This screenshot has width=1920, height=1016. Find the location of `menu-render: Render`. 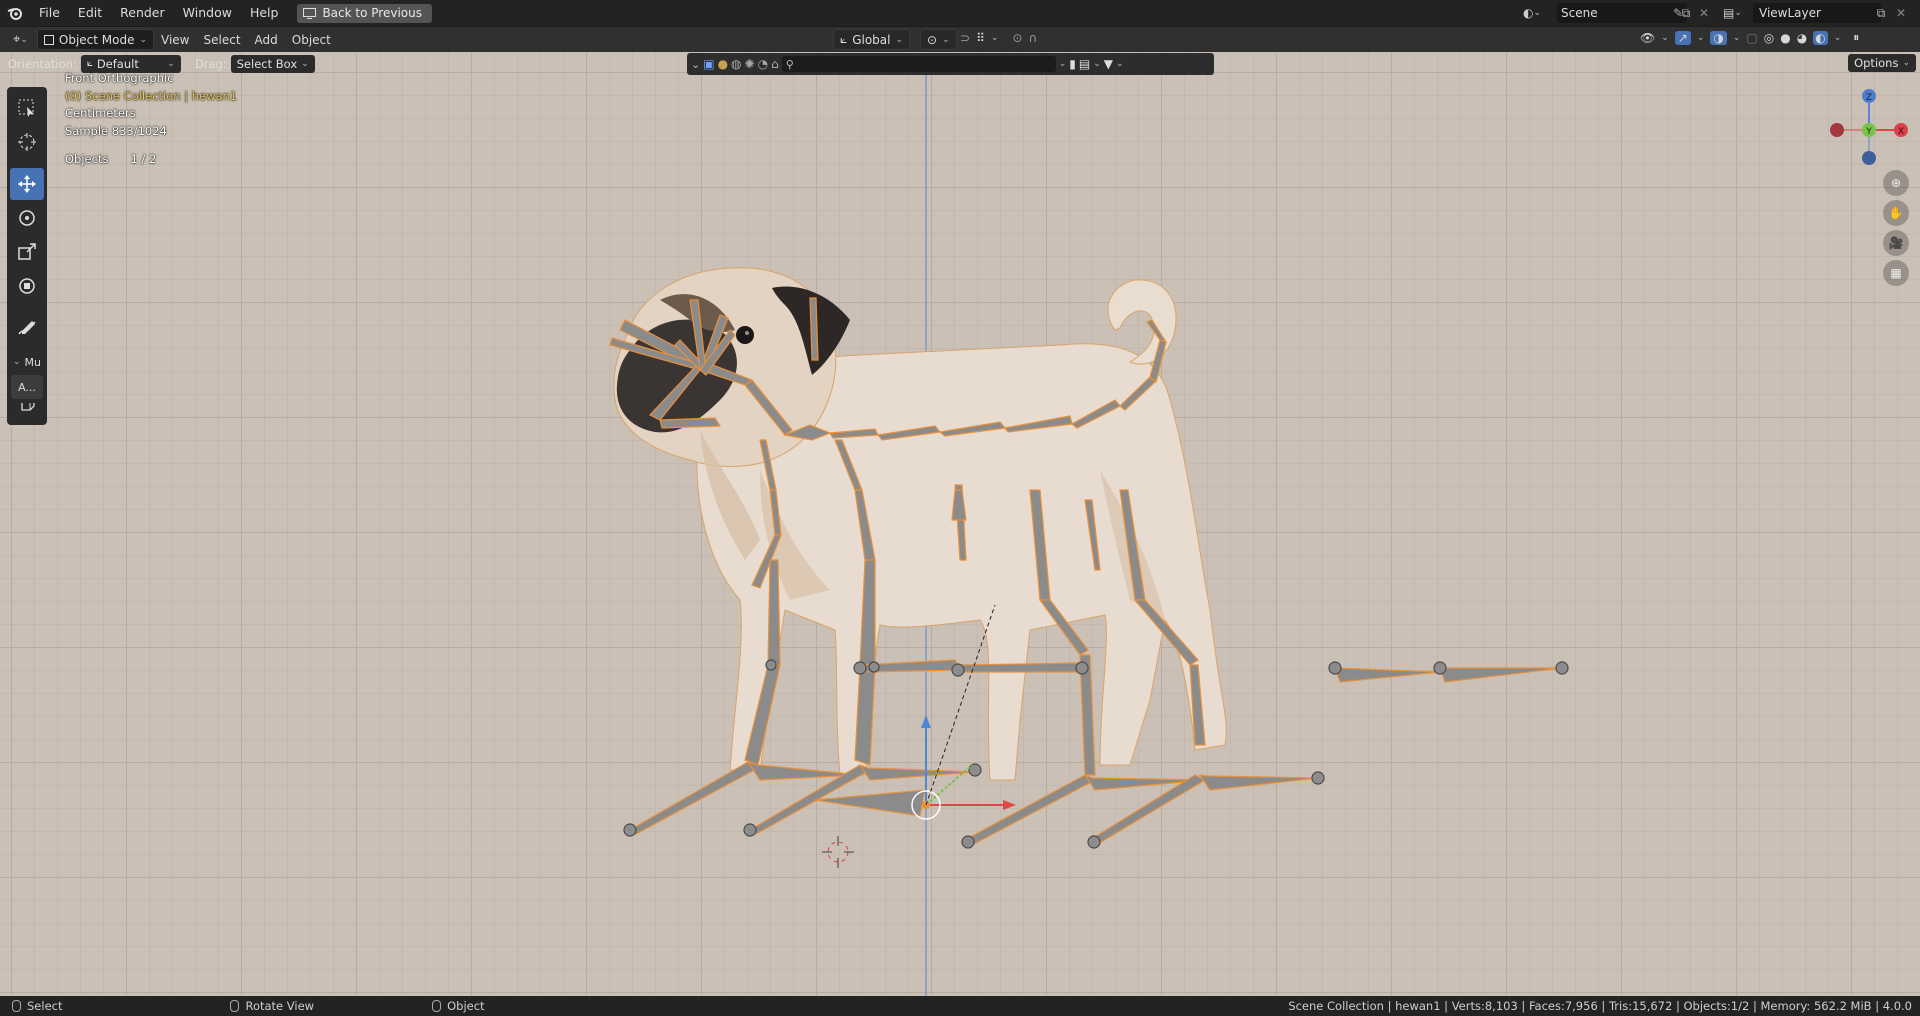

menu-render: Render is located at coordinates (142, 13).